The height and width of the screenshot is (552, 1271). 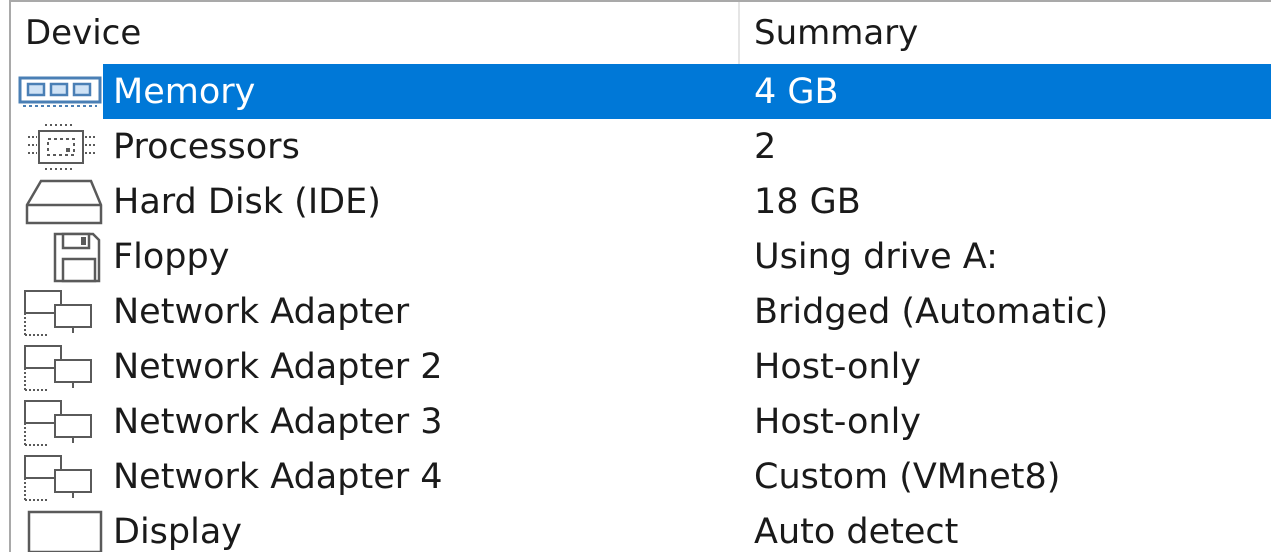 What do you see at coordinates (876, 256) in the screenshot?
I see `device-summary: Using drive A:` at bounding box center [876, 256].